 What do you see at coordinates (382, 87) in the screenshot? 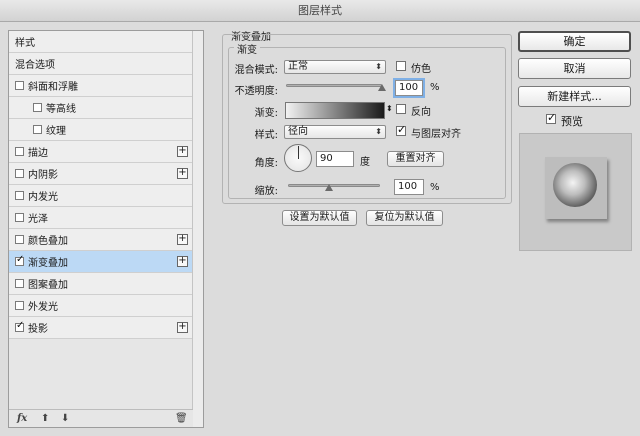
I see `opacity-slider-thumb` at bounding box center [382, 87].